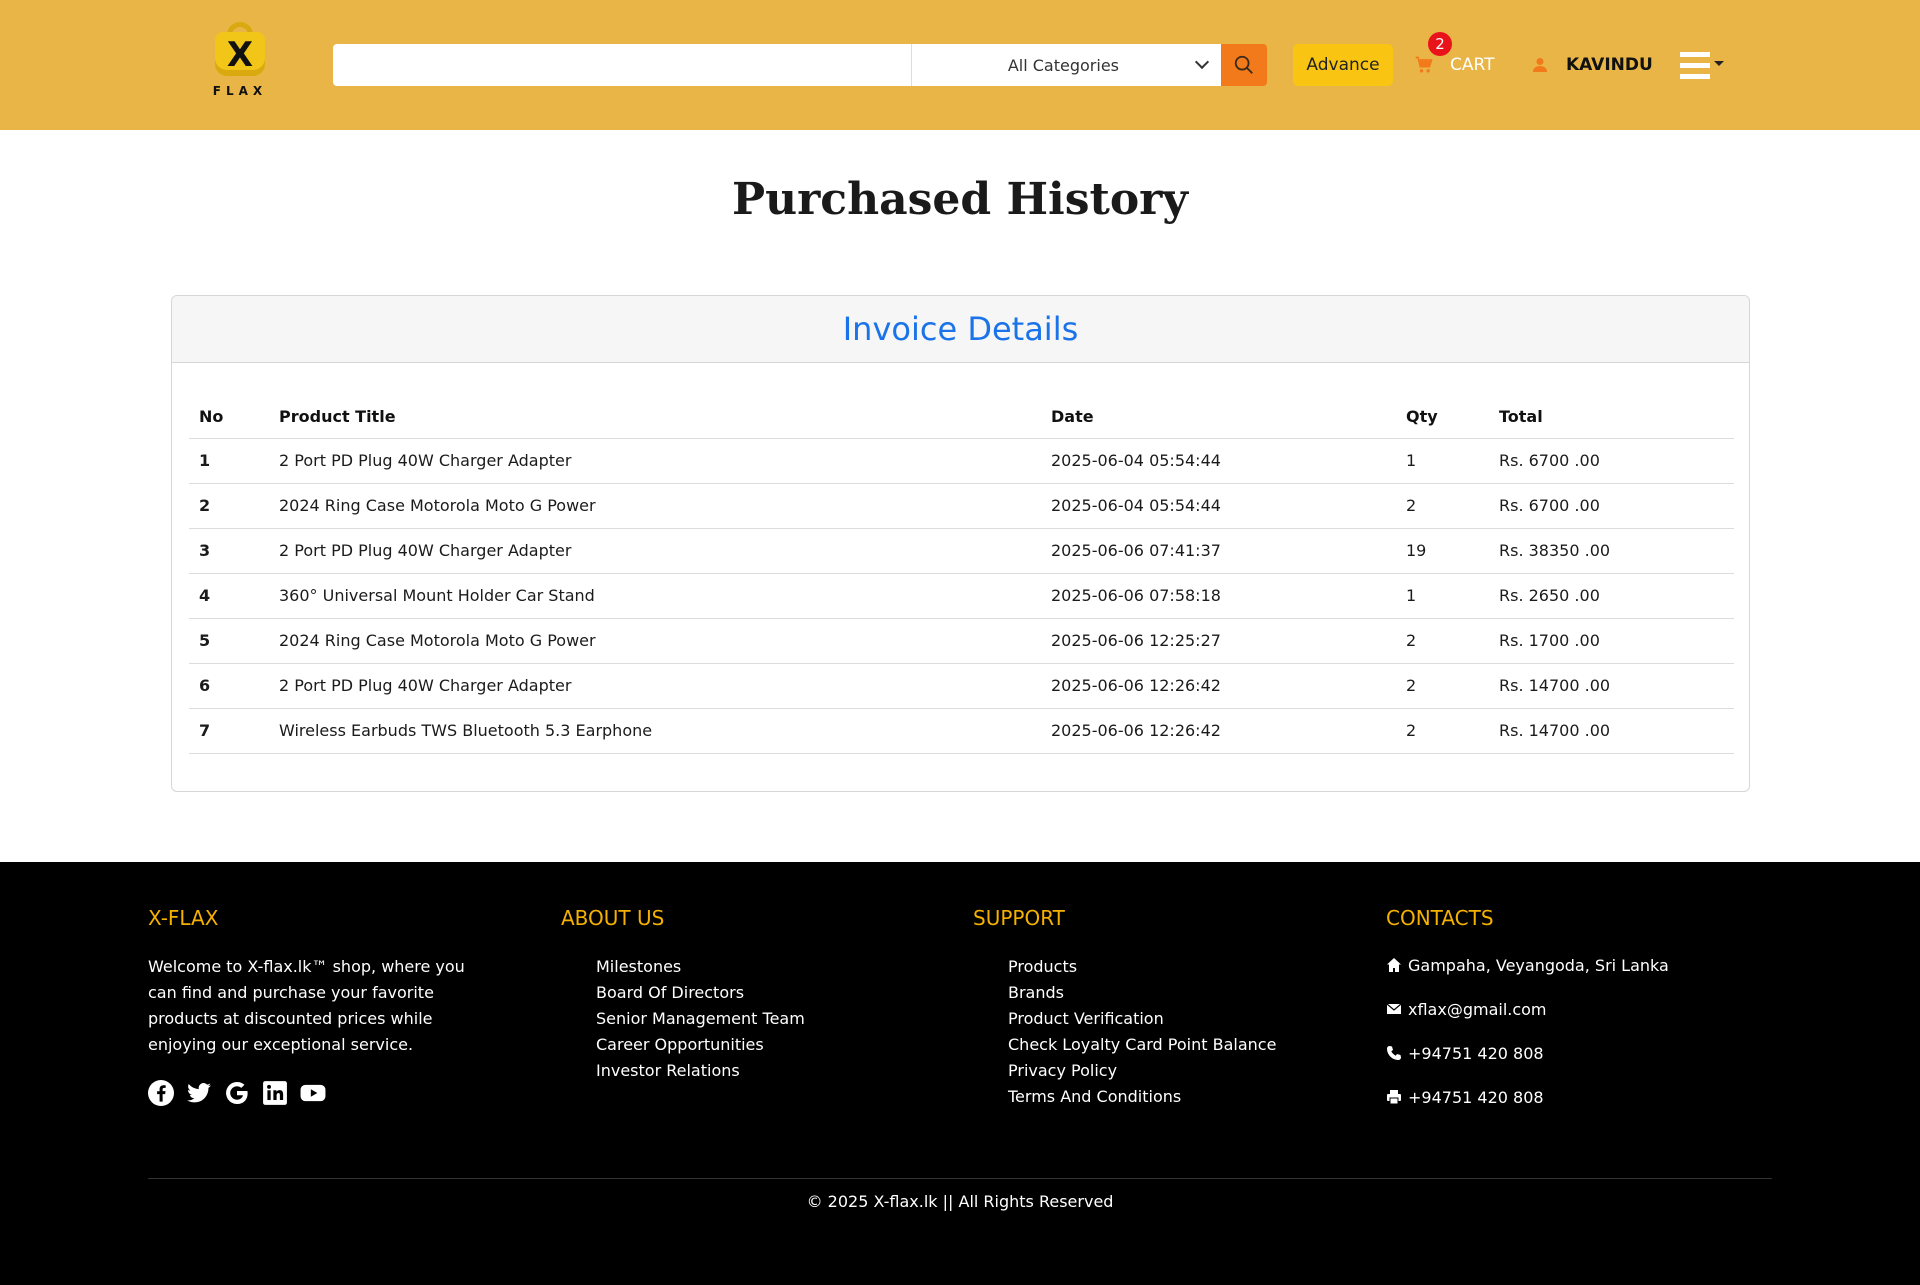 The width and height of the screenshot is (1920, 1285). What do you see at coordinates (960, 1201) in the screenshot?
I see `copyright-text: © 2025 X-flax.lk || All Rights Reserved` at bounding box center [960, 1201].